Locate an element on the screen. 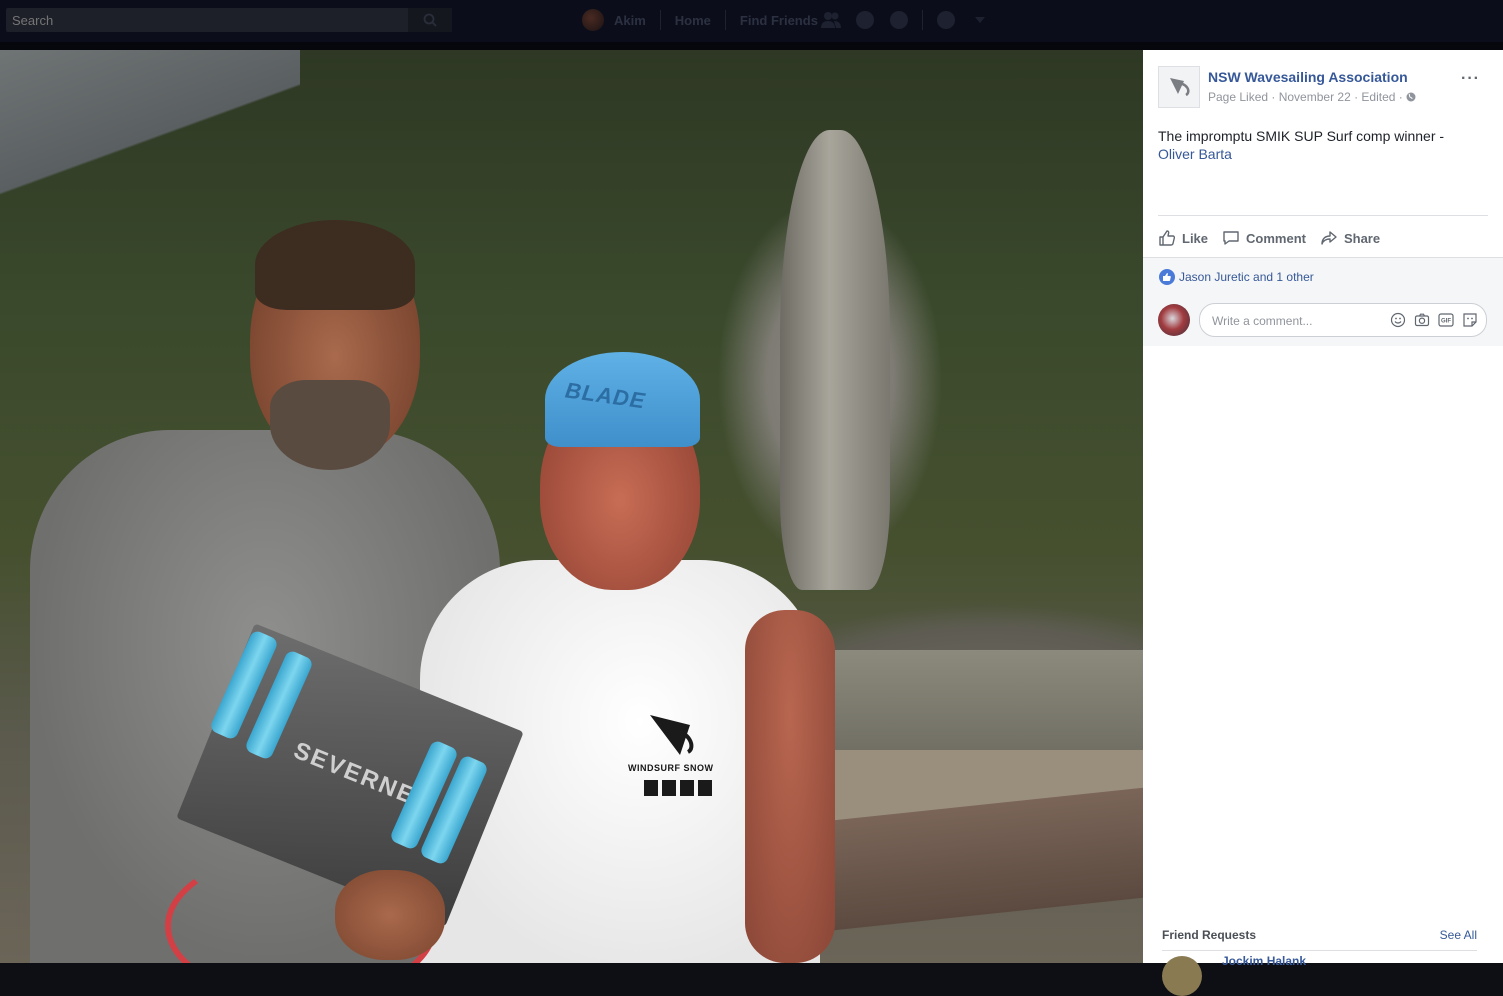 This screenshot has width=1503, height=996. more-options-button: ··· is located at coordinates (1470, 79).